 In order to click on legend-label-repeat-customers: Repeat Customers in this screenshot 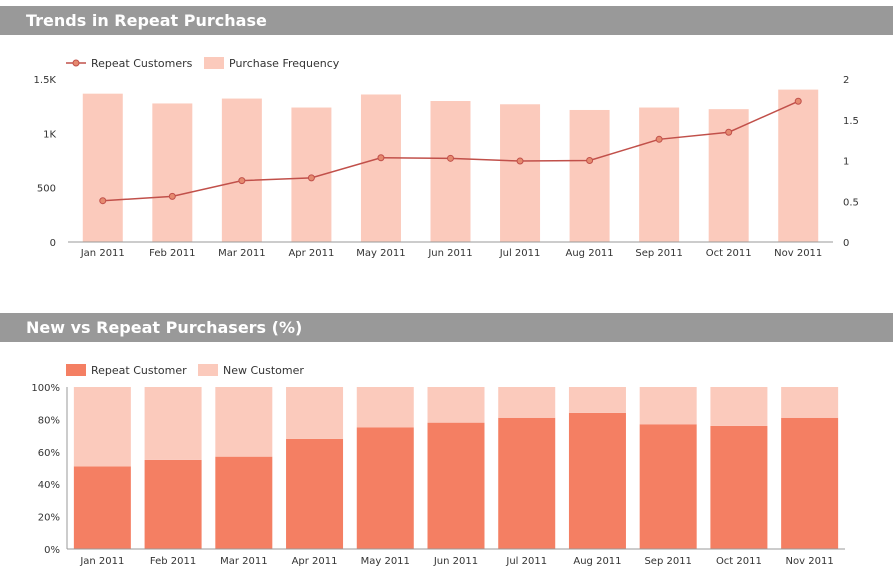, I will do `click(142, 63)`.